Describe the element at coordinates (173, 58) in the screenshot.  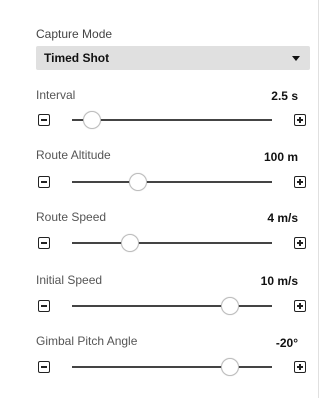
I see `capture-mode-select: Timed Shot` at that location.